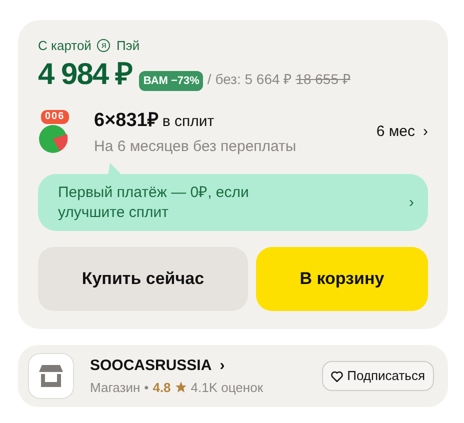 The width and height of the screenshot is (464, 423). Describe the element at coordinates (342, 279) in the screenshot. I see `add-to-cart-button: В корзину` at that location.